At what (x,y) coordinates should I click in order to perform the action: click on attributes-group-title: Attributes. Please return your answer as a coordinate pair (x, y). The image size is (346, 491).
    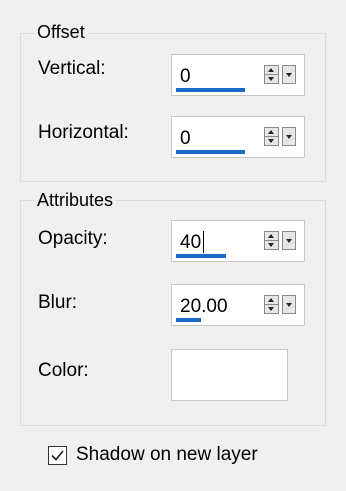
    Looking at the image, I should click on (75, 200).